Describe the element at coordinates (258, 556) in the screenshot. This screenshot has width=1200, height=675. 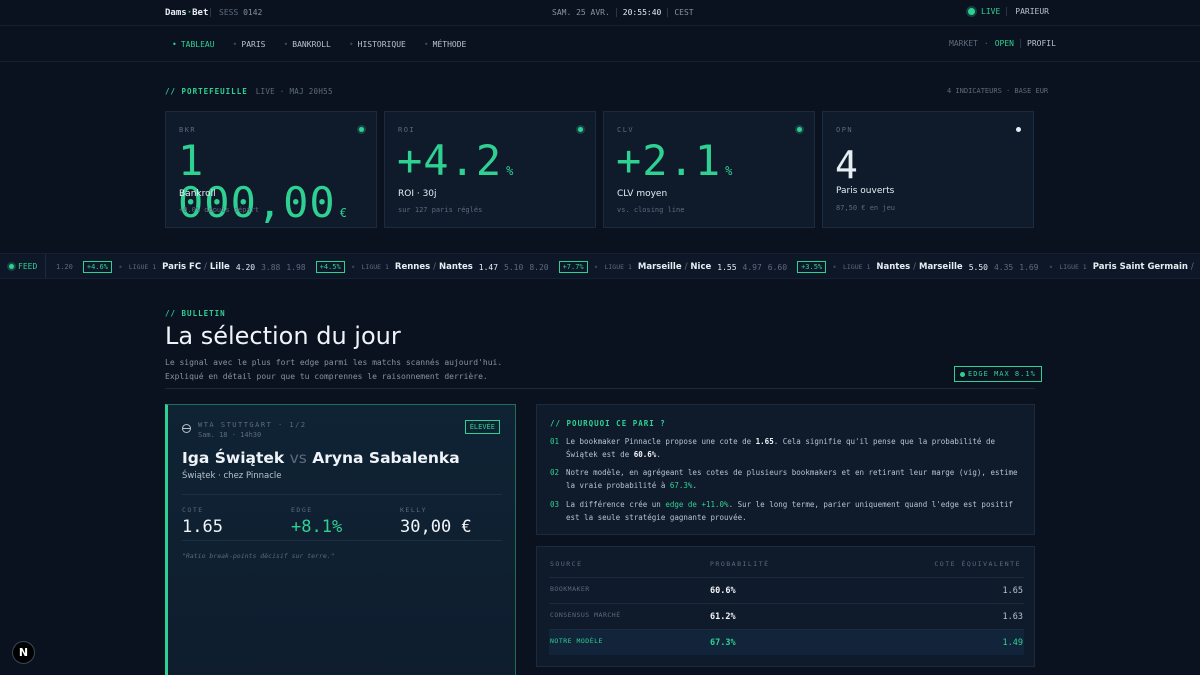
I see `pick-note: "Ratio break-points décisif sur terre."` at that location.